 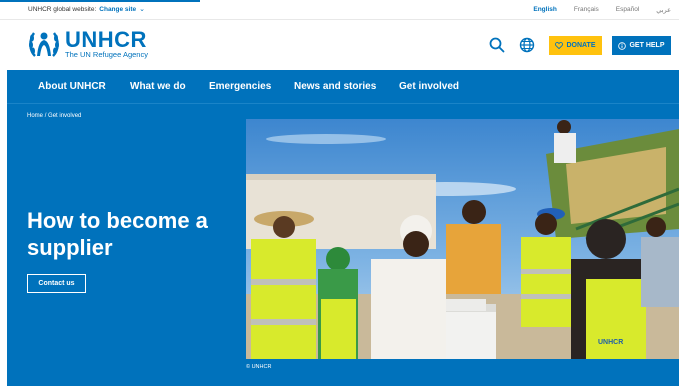 What do you see at coordinates (62, 9) in the screenshot?
I see `global-site-label: UNHCR global website:` at bounding box center [62, 9].